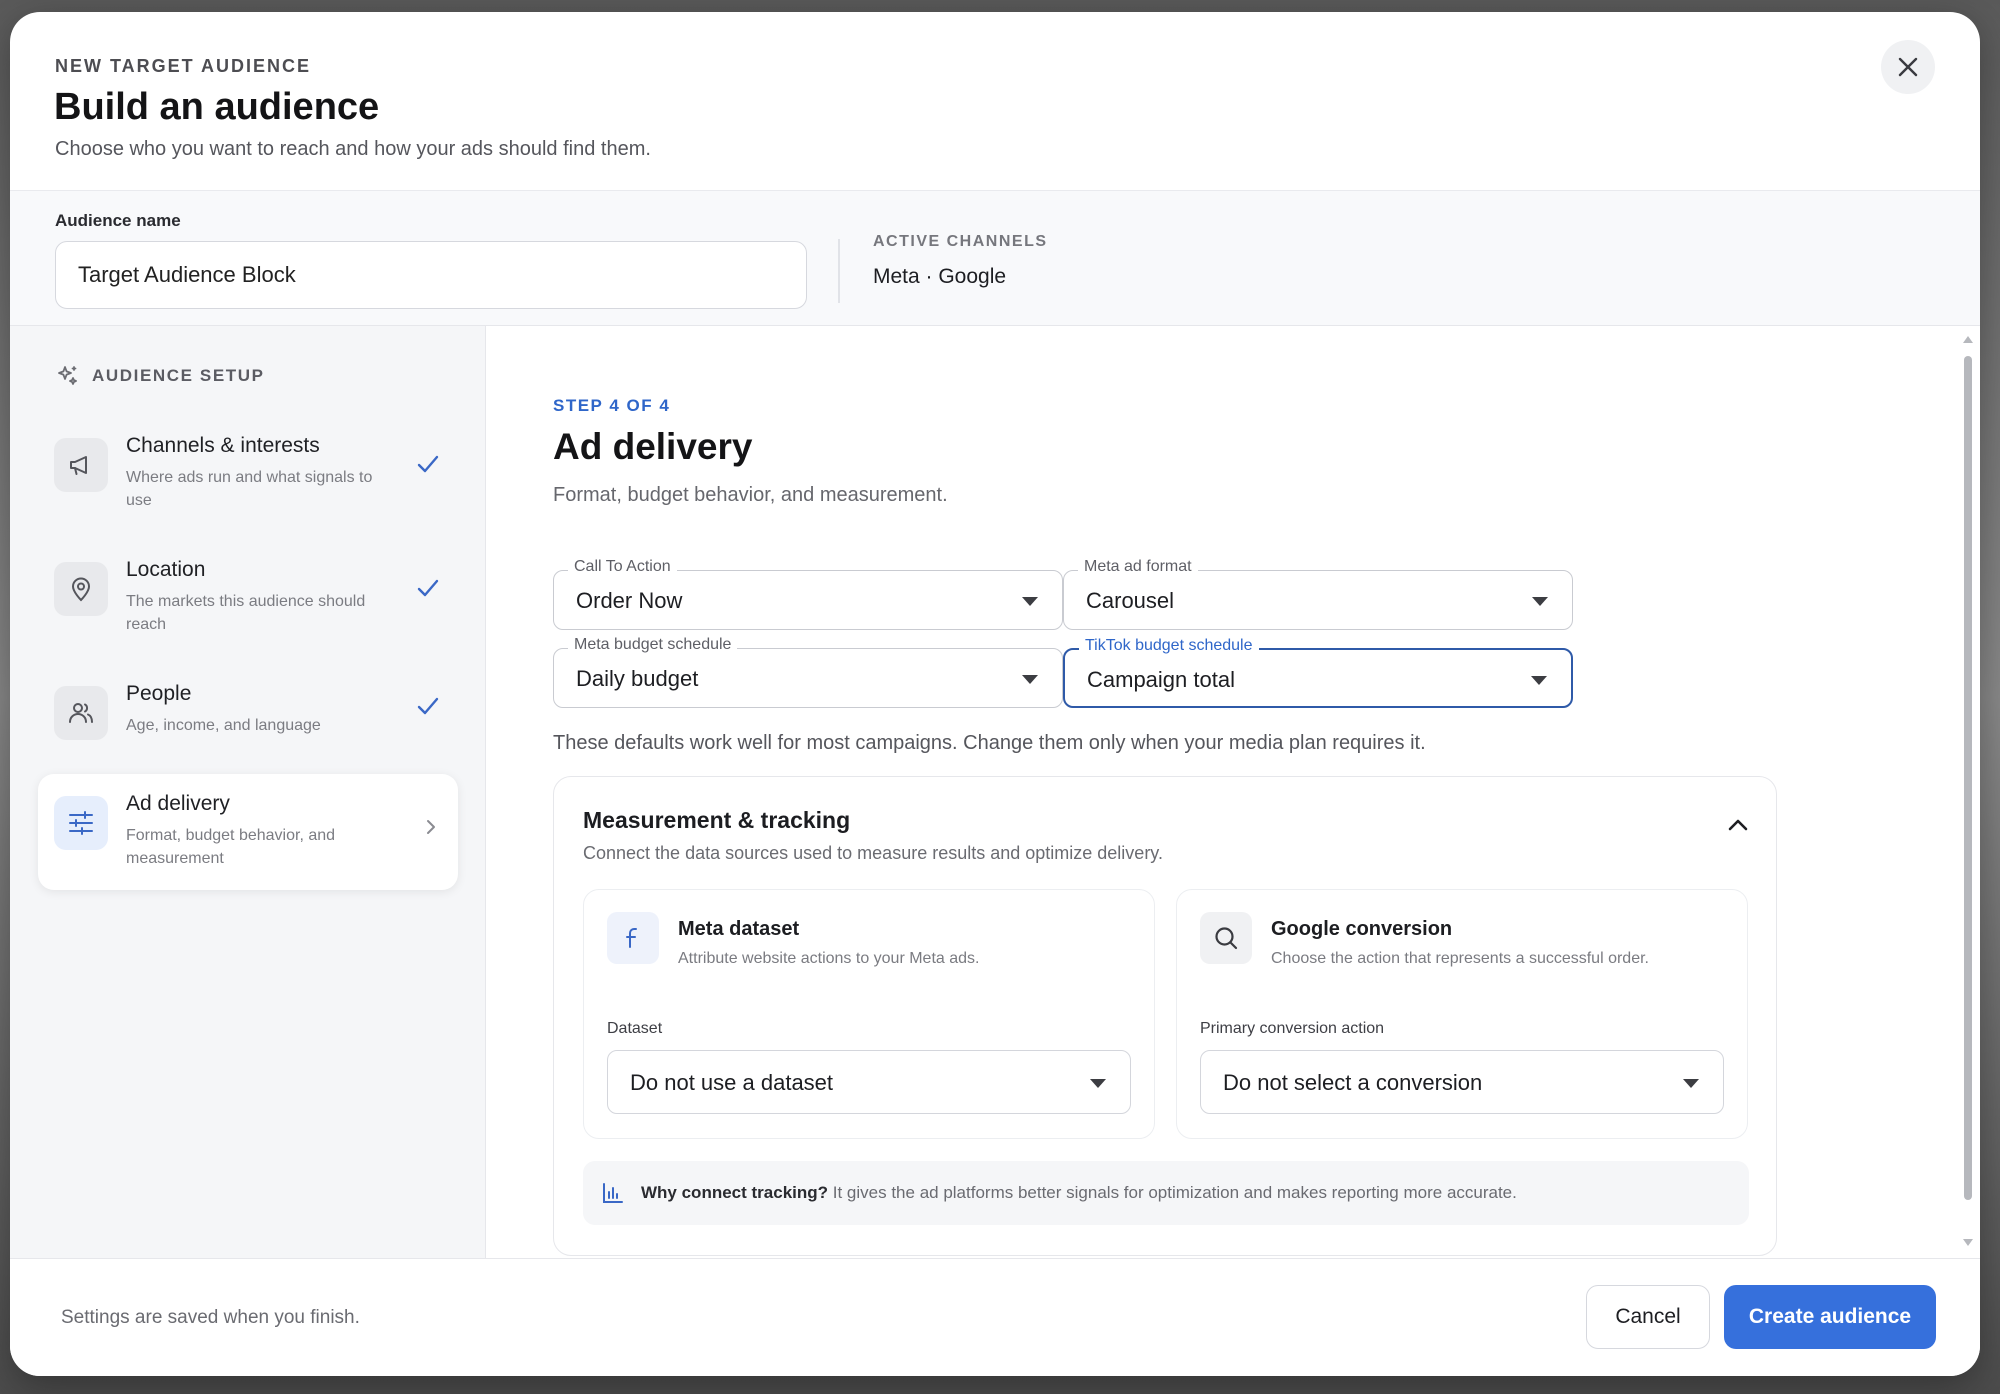 The image size is (2000, 1394). I want to click on conversion-select: Do not select a conversion, so click(1462, 1082).